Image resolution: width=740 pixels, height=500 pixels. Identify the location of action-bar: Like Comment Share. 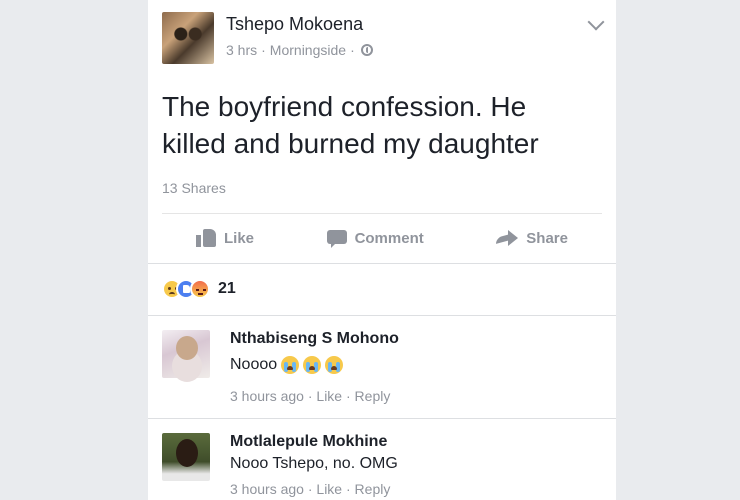
(382, 238).